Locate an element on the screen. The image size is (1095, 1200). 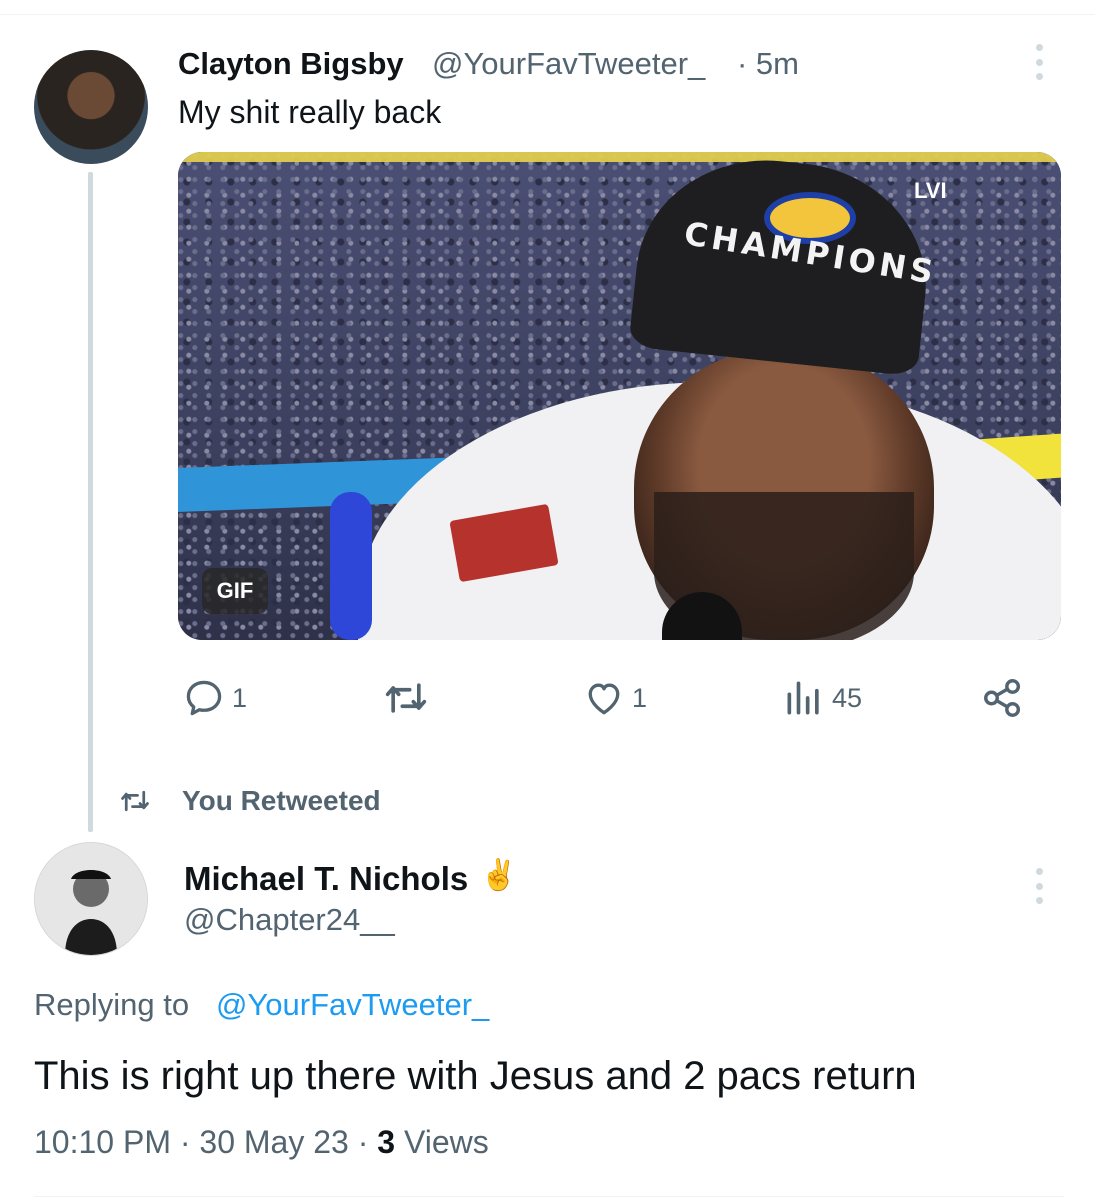
author-handle: @YourFavTweeter_ is located at coordinates (568, 64).